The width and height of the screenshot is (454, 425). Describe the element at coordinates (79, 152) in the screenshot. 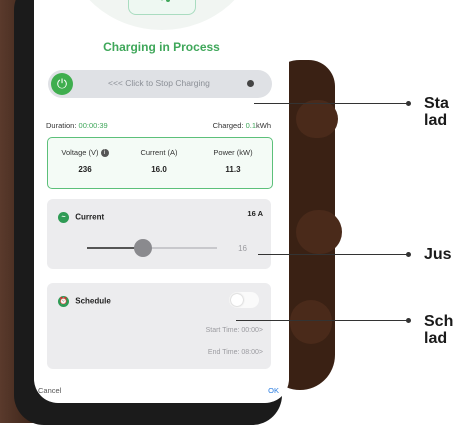

I see `metric-label: Voltage (V)` at that location.